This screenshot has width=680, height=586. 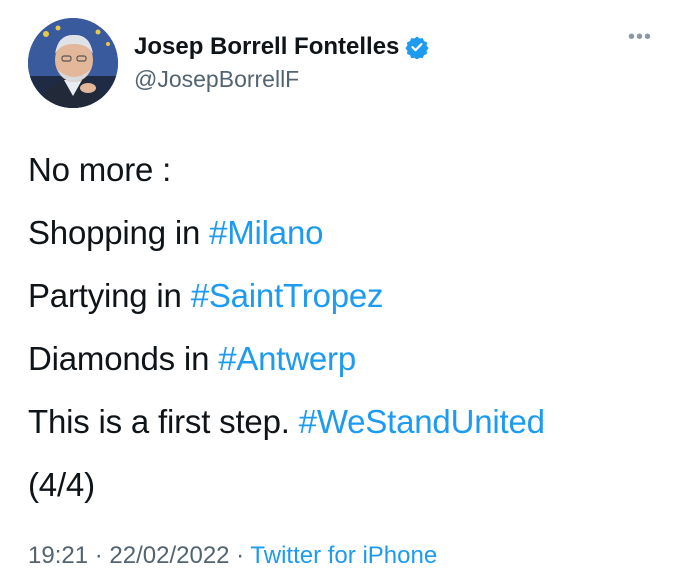 I want to click on hashtag-link: #SaintTropez, so click(x=287, y=295).